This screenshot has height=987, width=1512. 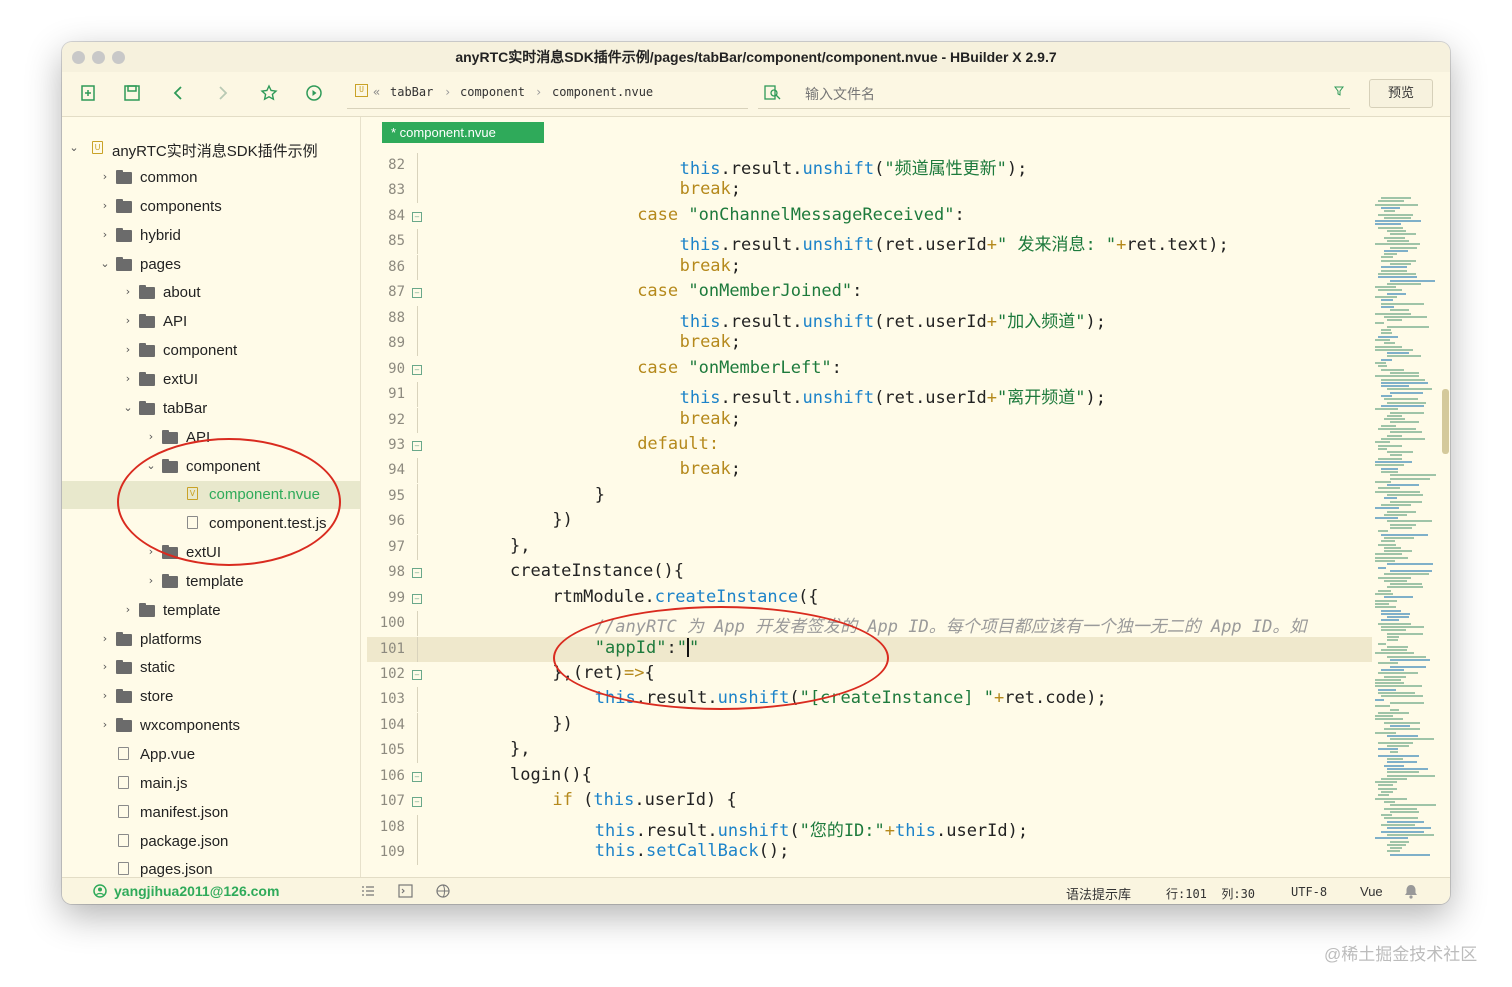 What do you see at coordinates (893, 395) in the screenshot?
I see `code-text: this.result.unshift(ret.userId+"离开频道");` at bounding box center [893, 395].